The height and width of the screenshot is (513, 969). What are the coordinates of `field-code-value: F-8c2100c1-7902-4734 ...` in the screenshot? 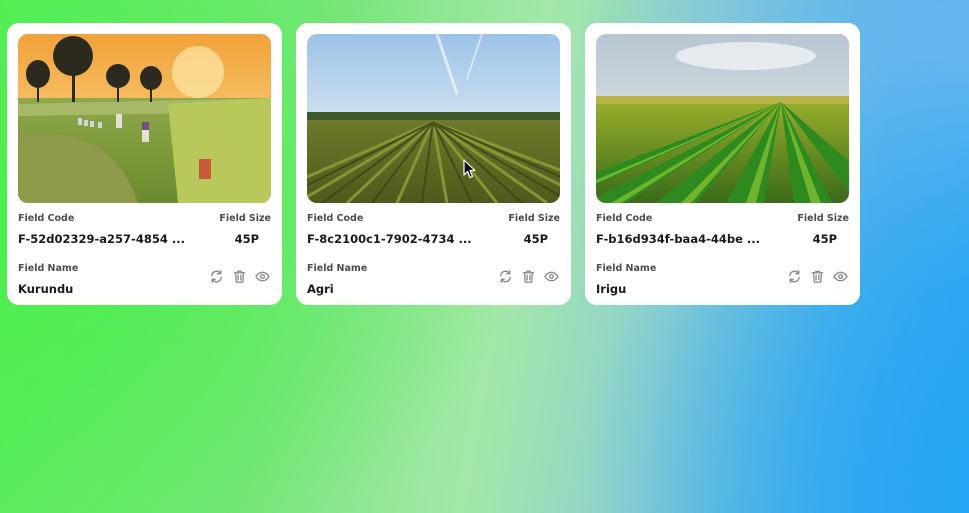 It's located at (389, 239).